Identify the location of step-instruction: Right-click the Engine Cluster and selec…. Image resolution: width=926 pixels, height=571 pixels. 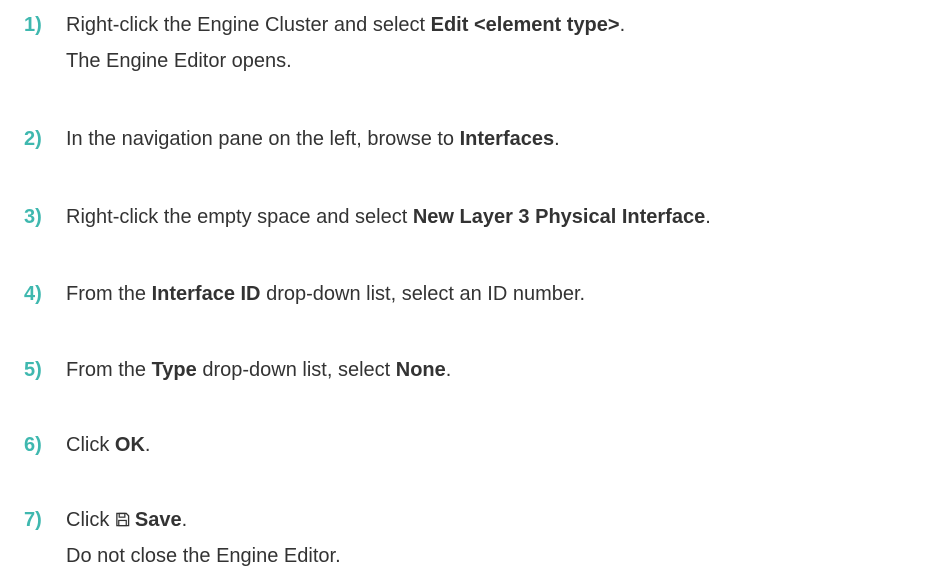
(248, 25).